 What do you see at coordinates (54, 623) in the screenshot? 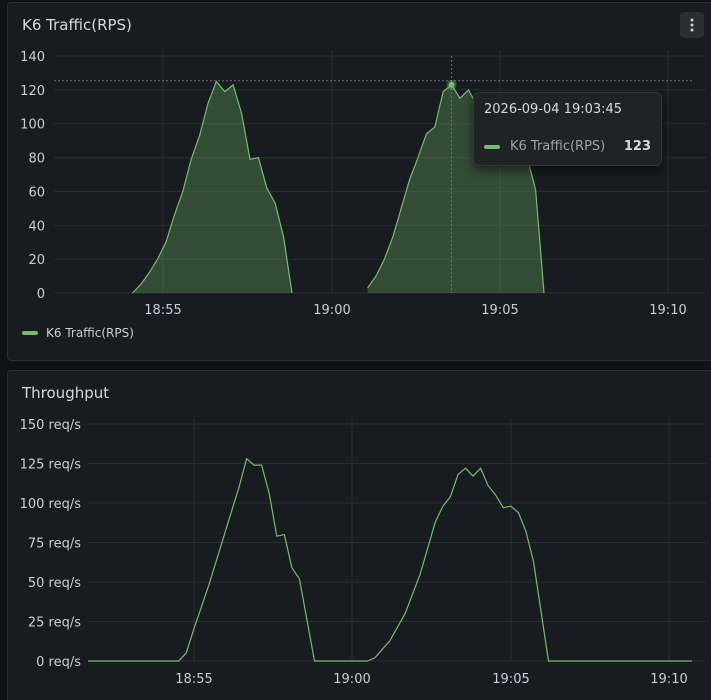
I see `y-tick-label: 25 req/s` at bounding box center [54, 623].